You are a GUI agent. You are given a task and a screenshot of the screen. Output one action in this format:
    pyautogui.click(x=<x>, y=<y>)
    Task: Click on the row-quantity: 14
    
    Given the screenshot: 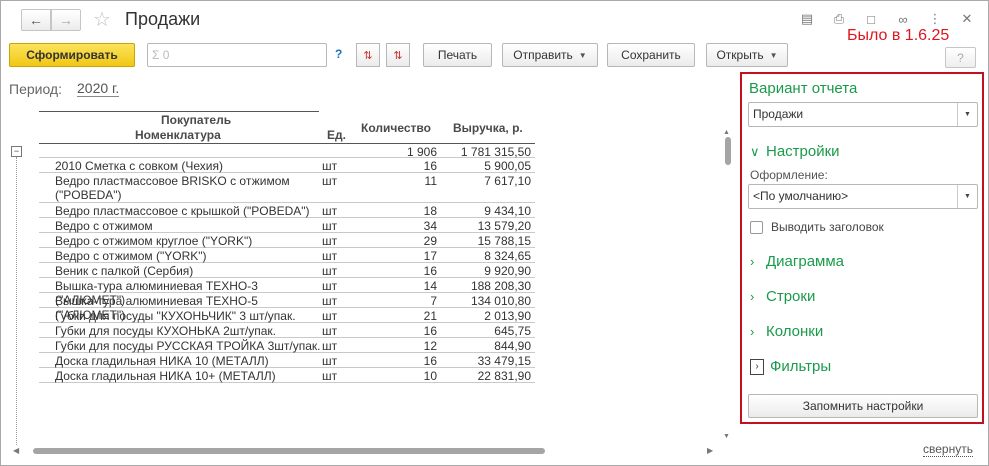 What is the action you would take?
    pyautogui.click(x=430, y=286)
    